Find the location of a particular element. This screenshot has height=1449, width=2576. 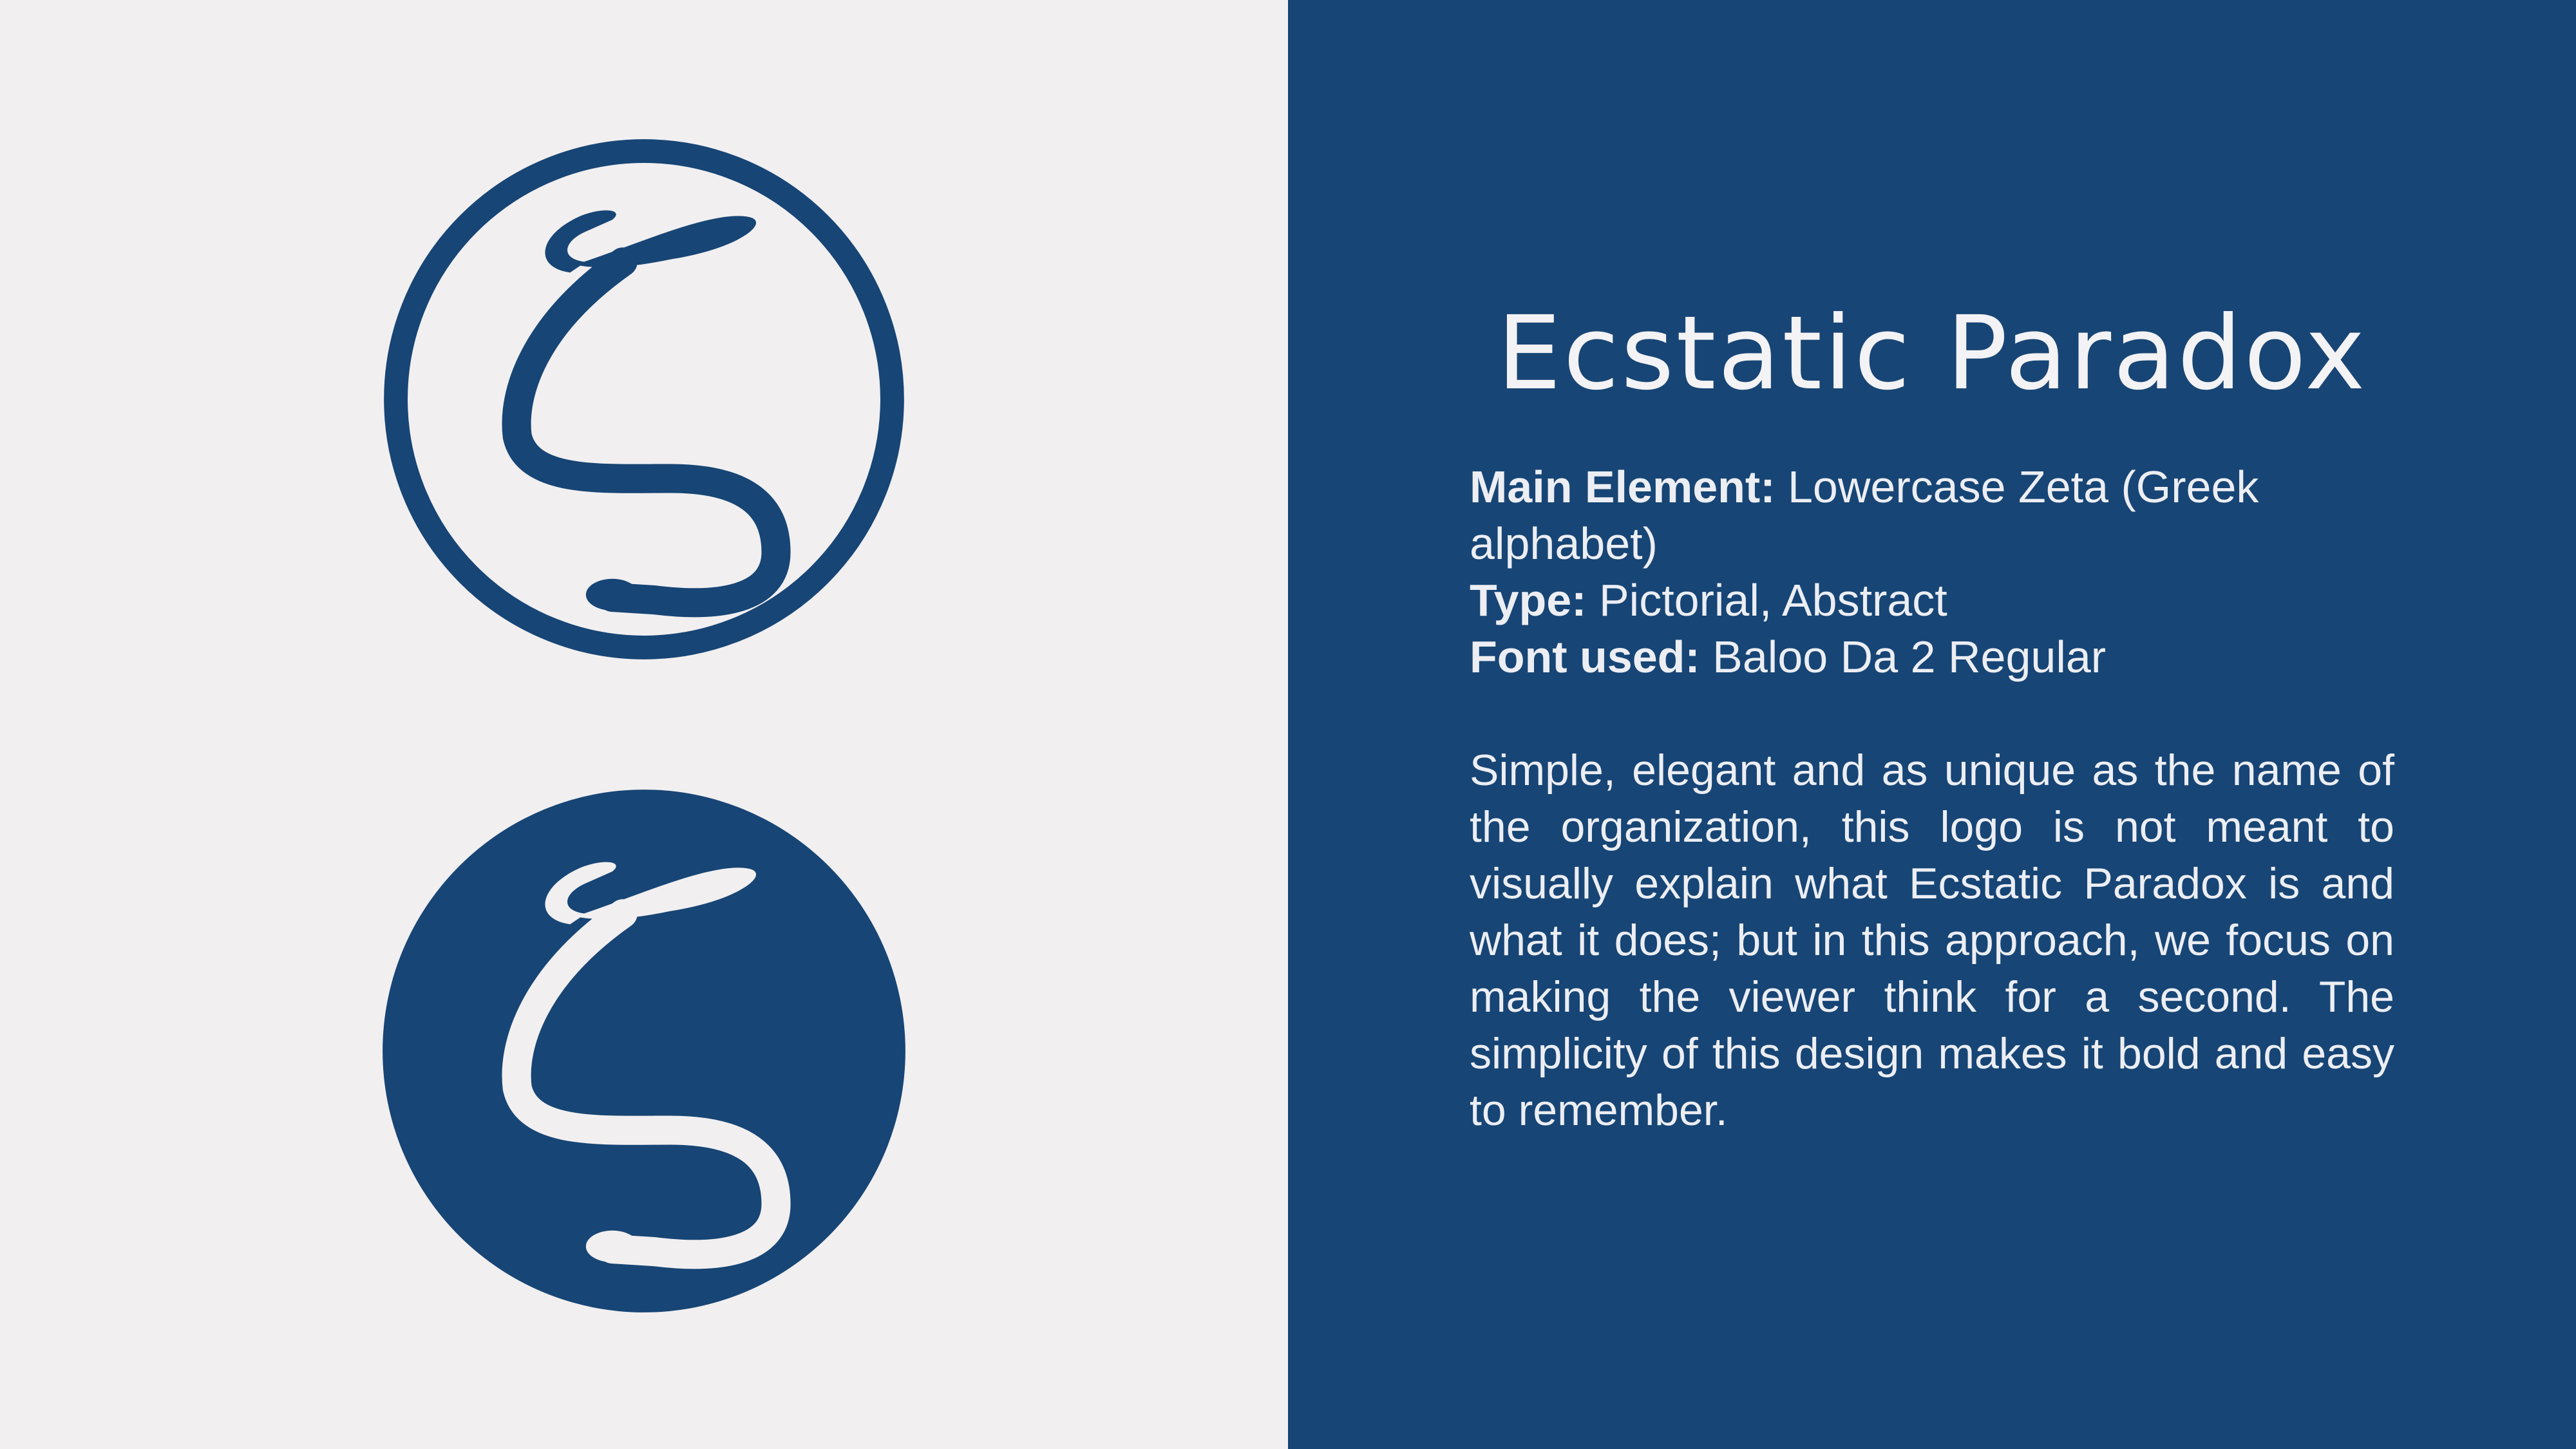

zeta-outline-logo-icon is located at coordinates (644, 399).